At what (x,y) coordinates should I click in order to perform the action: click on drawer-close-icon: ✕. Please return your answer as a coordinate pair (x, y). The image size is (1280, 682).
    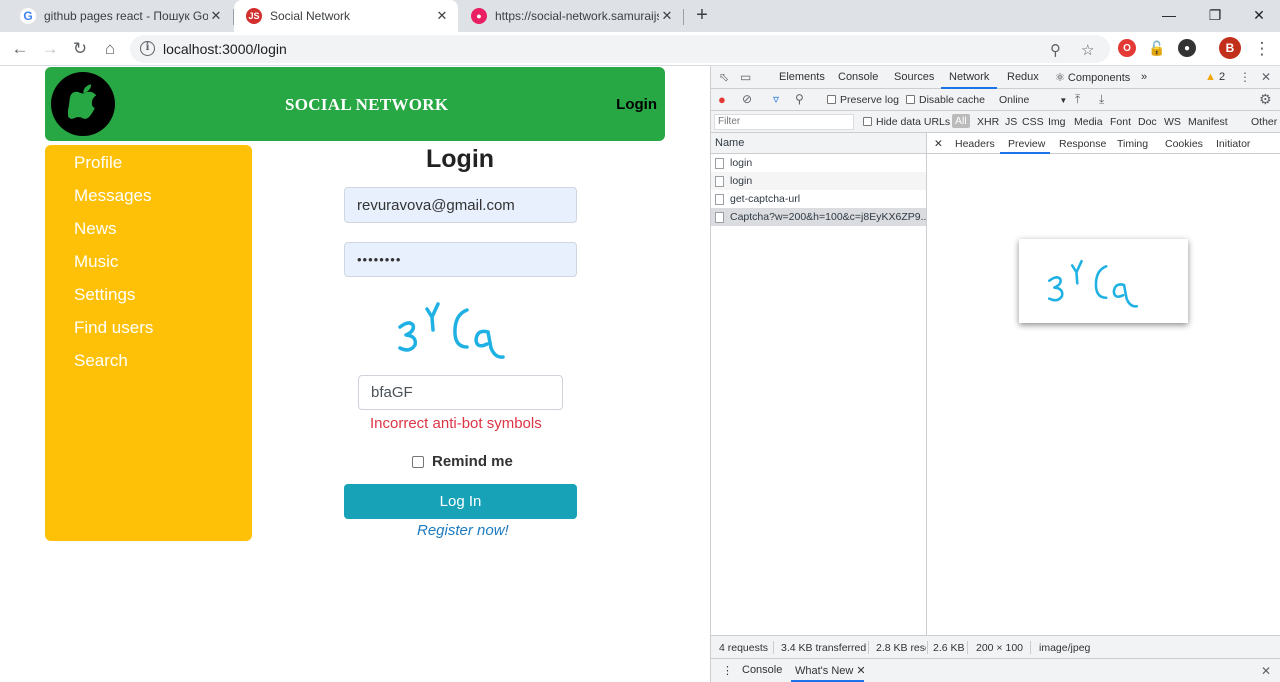
    Looking at the image, I should click on (1266, 671).